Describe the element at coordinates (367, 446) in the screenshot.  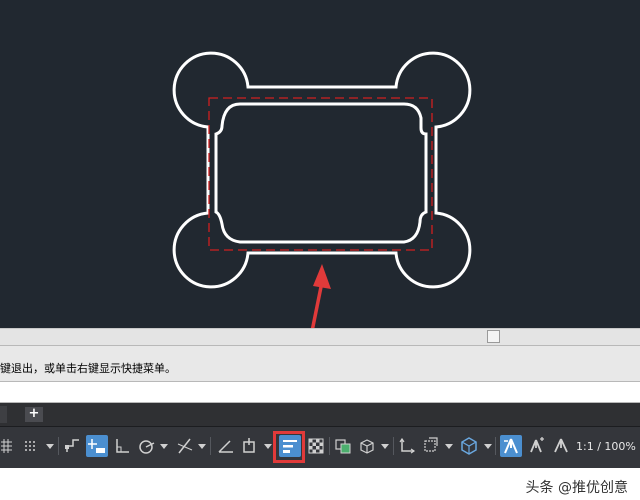
I see `3d-object-snap-icon` at that location.